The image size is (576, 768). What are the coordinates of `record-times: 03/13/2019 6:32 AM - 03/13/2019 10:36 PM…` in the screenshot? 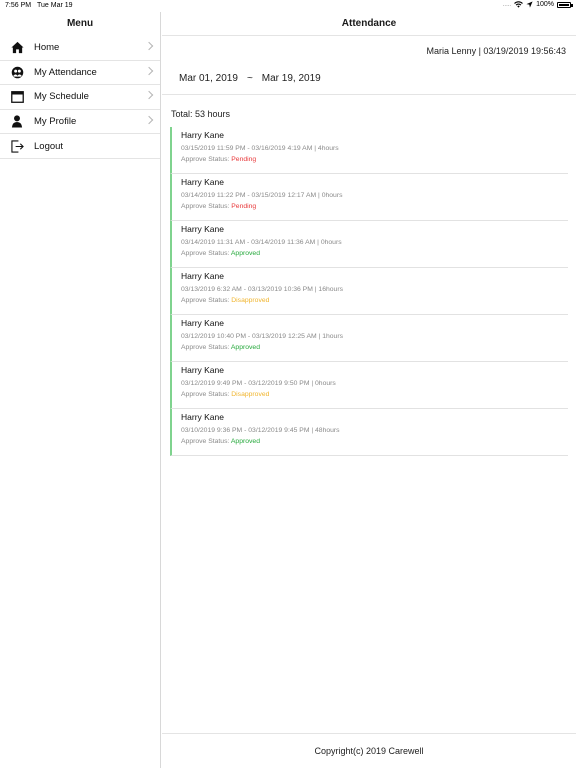 It's located at (262, 289).